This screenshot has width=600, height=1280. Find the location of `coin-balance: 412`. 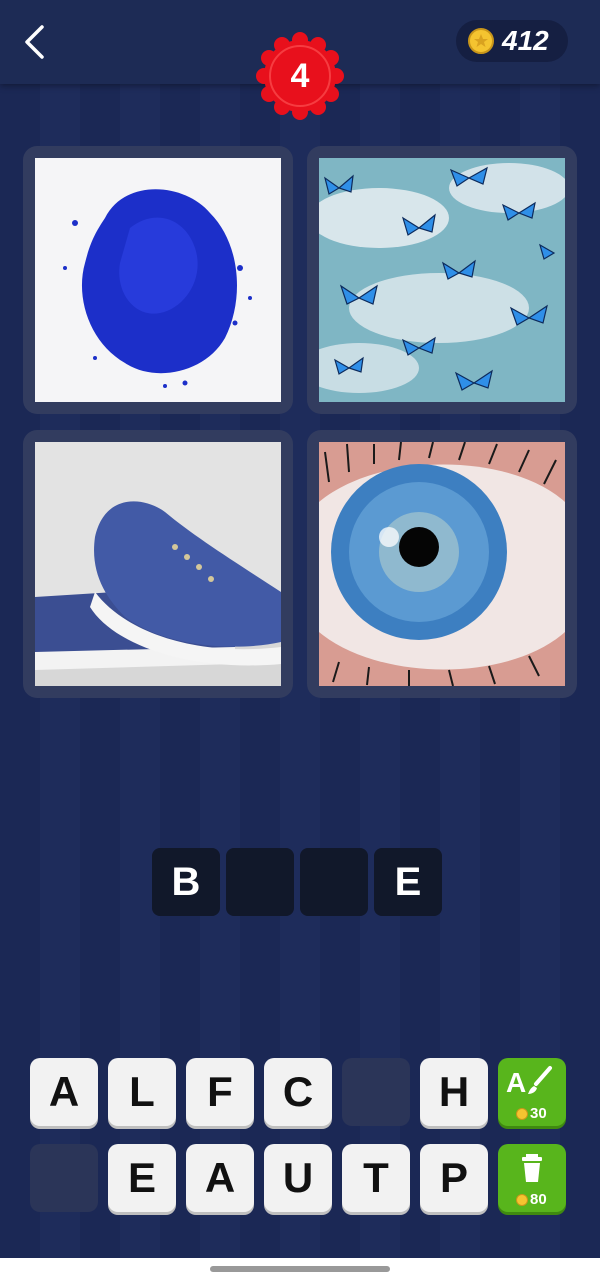

coin-balance: 412 is located at coordinates (512, 41).